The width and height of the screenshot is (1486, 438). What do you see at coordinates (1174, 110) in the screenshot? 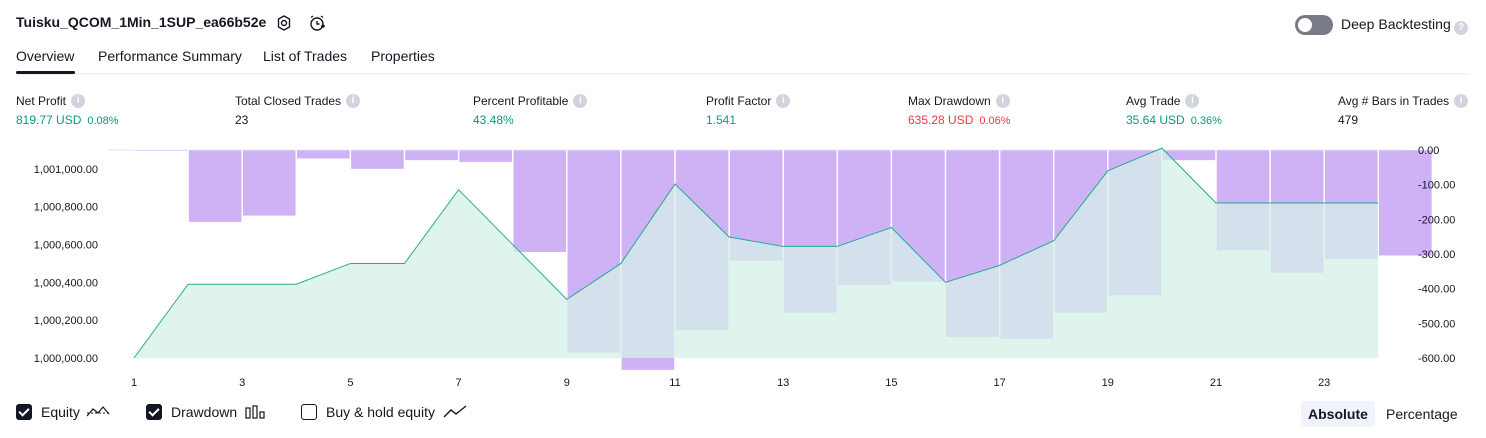
I see `metric-avg-trade: Avg Trade i 35.64 USD 0.36%` at bounding box center [1174, 110].